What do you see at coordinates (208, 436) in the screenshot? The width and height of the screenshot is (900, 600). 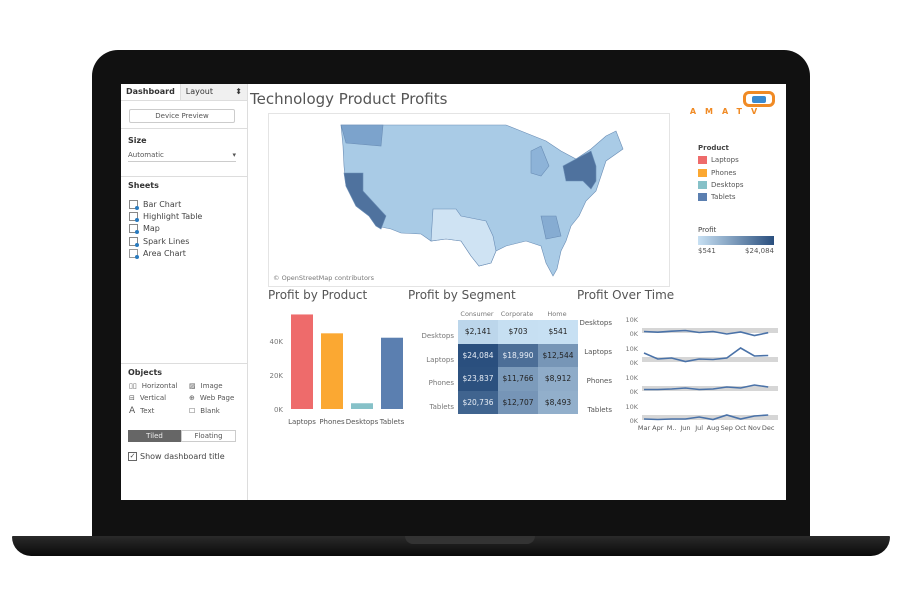 I see `floating-button: Floating` at bounding box center [208, 436].